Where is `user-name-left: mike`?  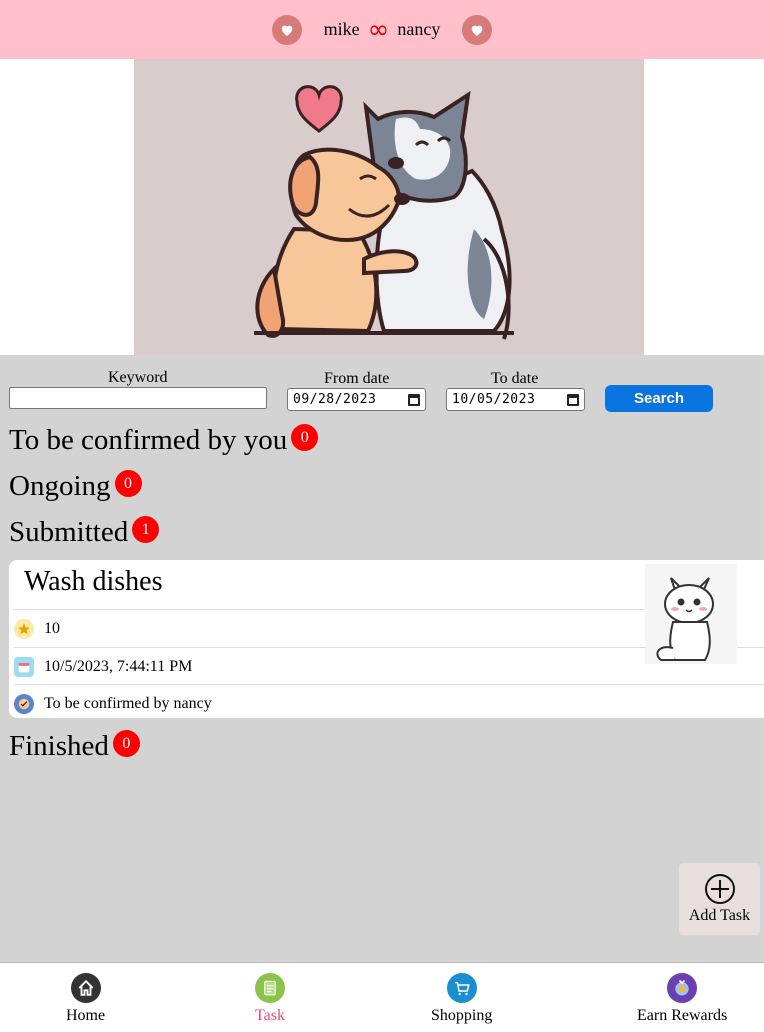 user-name-left: mike is located at coordinates (341, 29).